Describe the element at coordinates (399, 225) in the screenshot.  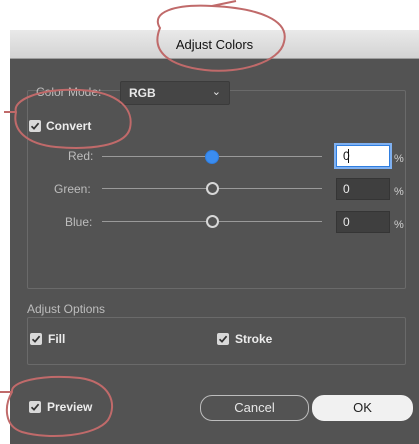
I see `blue-percent-unit: %` at that location.